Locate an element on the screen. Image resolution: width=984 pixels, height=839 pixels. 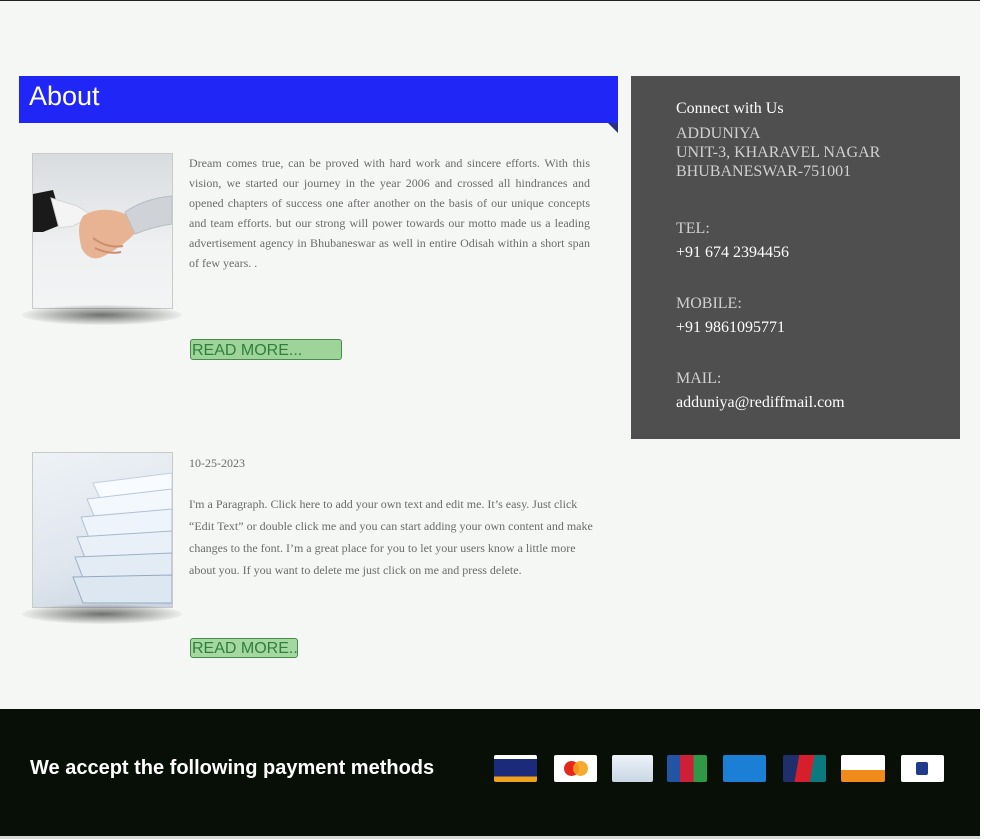
tel-label: TEL: is located at coordinates (693, 228).